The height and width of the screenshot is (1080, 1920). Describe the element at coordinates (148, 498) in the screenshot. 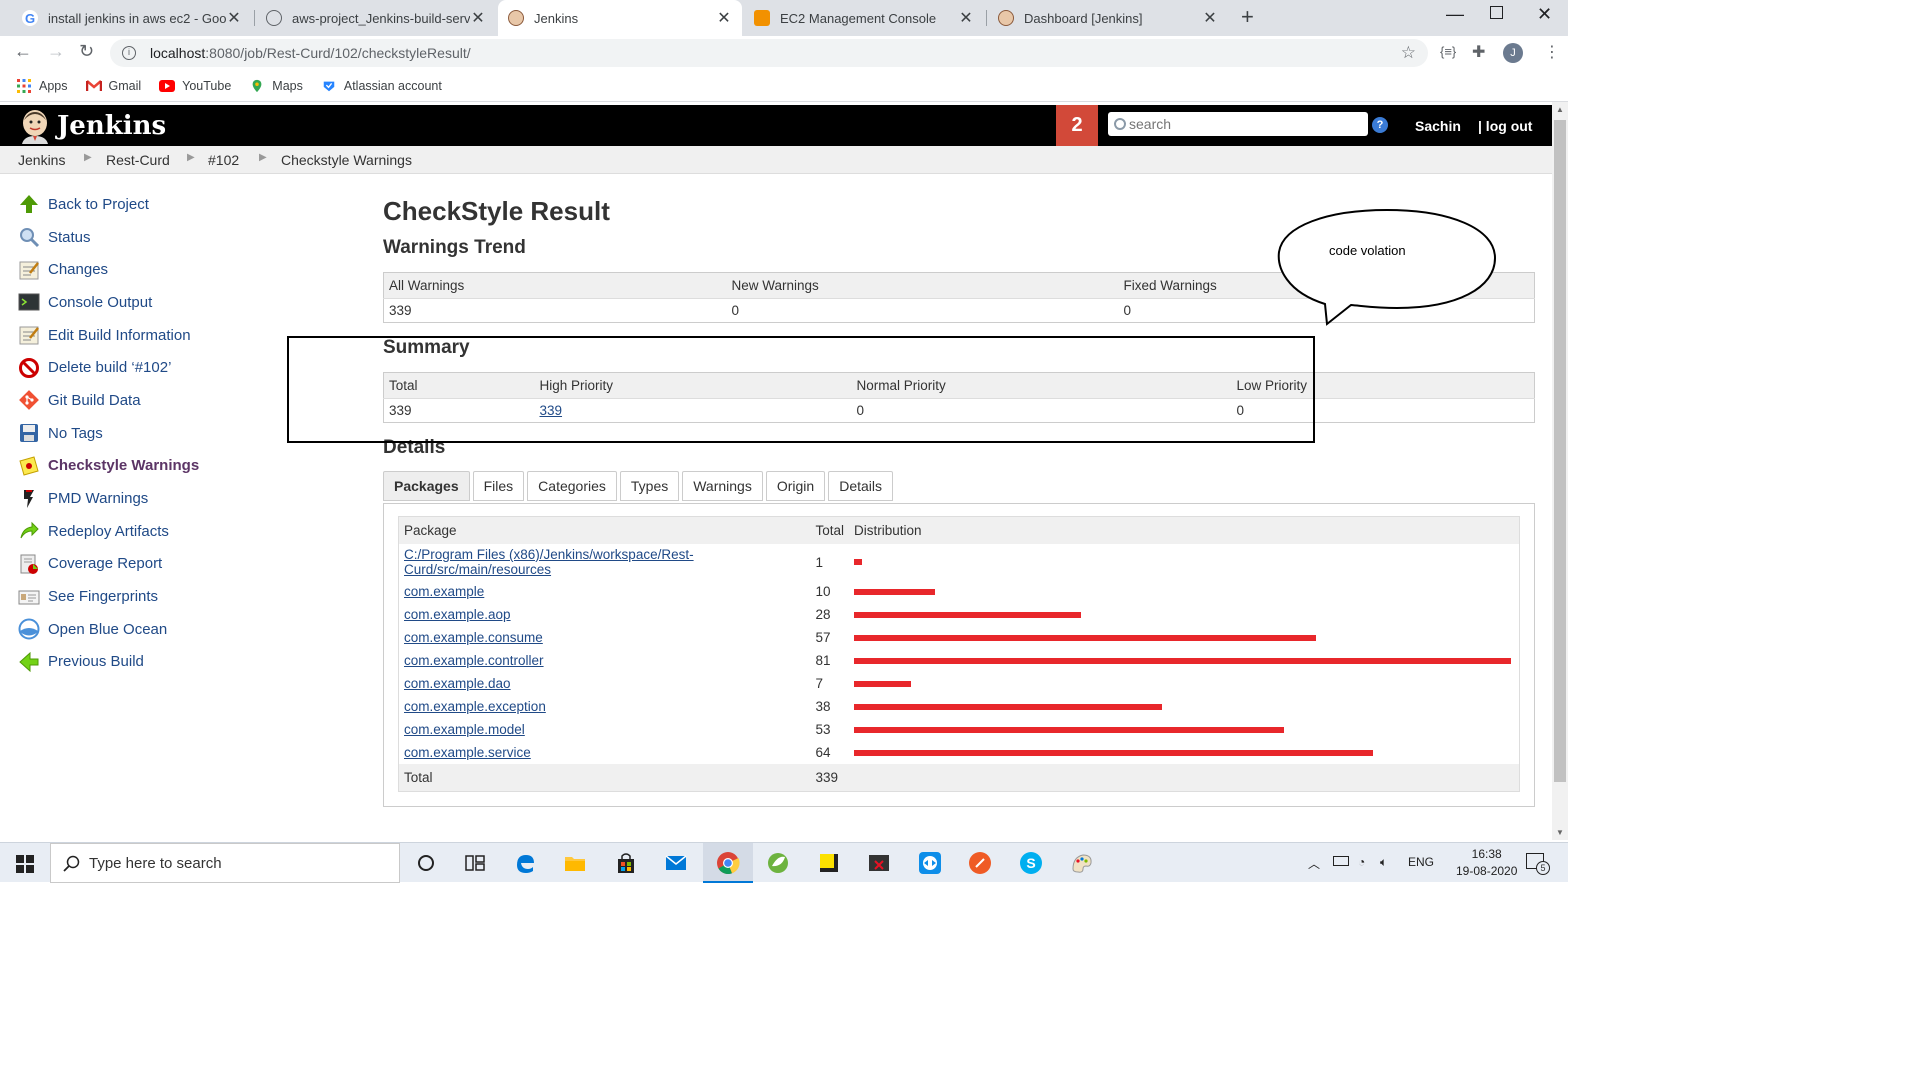

I see `sidebar-item-pmd-warnings: PMD Warnings` at that location.